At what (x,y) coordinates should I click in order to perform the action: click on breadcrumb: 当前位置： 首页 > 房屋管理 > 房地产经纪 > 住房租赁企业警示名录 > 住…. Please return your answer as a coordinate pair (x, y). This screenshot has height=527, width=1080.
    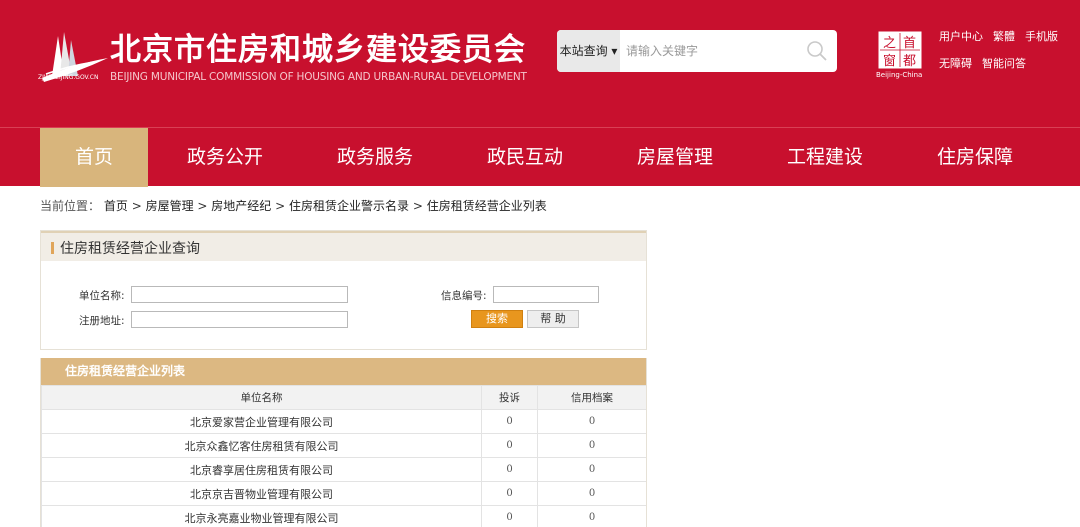
    Looking at the image, I should click on (293, 205).